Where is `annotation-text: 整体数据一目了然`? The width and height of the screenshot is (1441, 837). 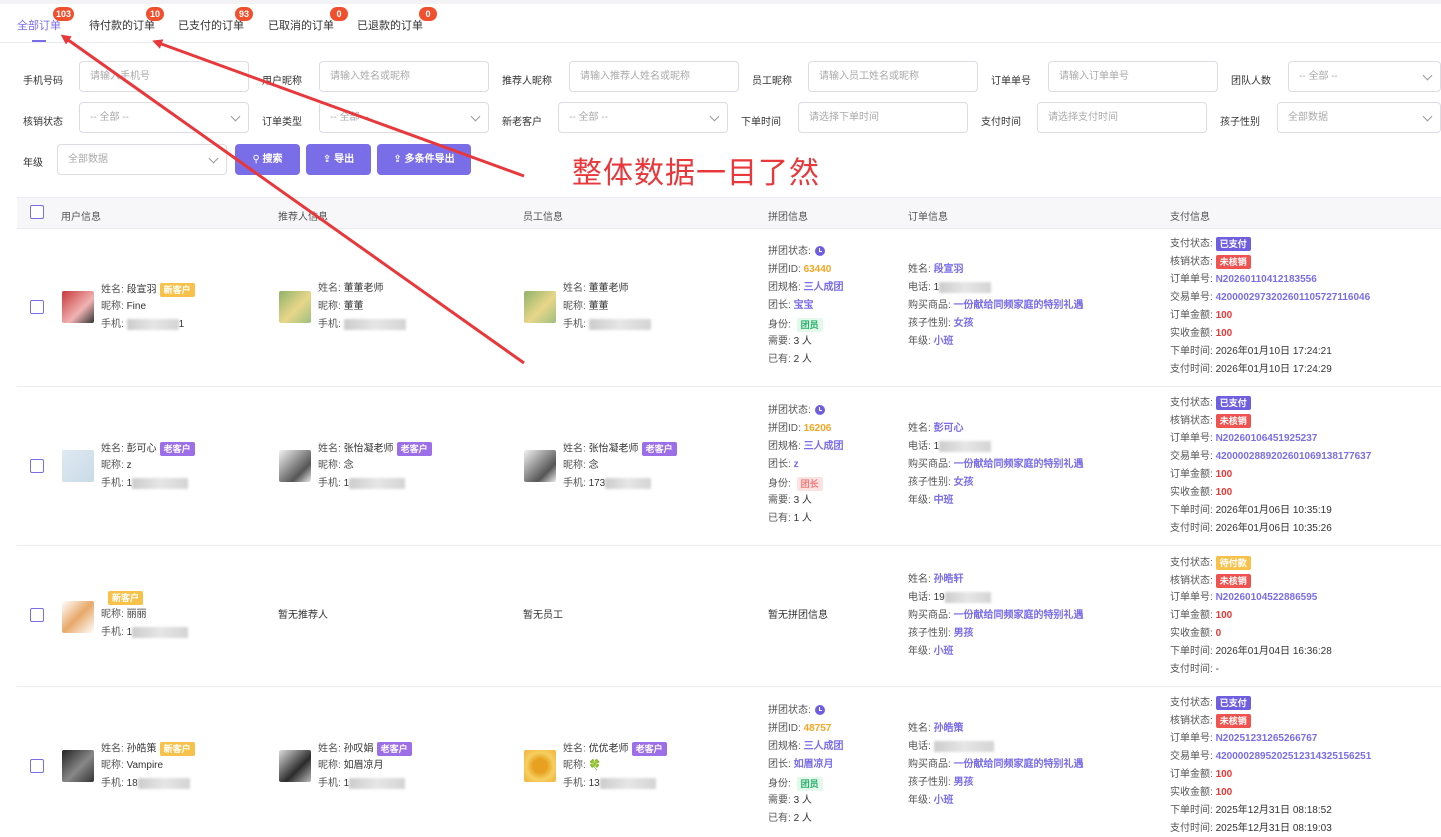 annotation-text: 整体数据一目了然 is located at coordinates (696, 173).